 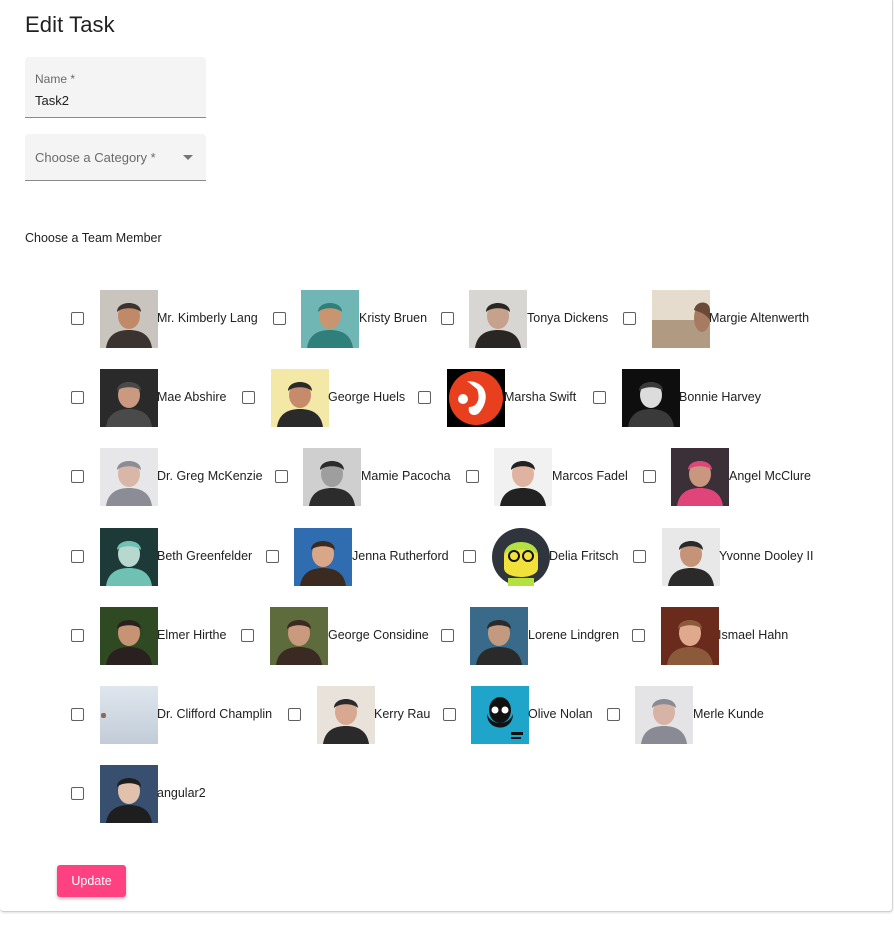 What do you see at coordinates (400, 556) in the screenshot?
I see `member-name: Jenna Rutherford` at bounding box center [400, 556].